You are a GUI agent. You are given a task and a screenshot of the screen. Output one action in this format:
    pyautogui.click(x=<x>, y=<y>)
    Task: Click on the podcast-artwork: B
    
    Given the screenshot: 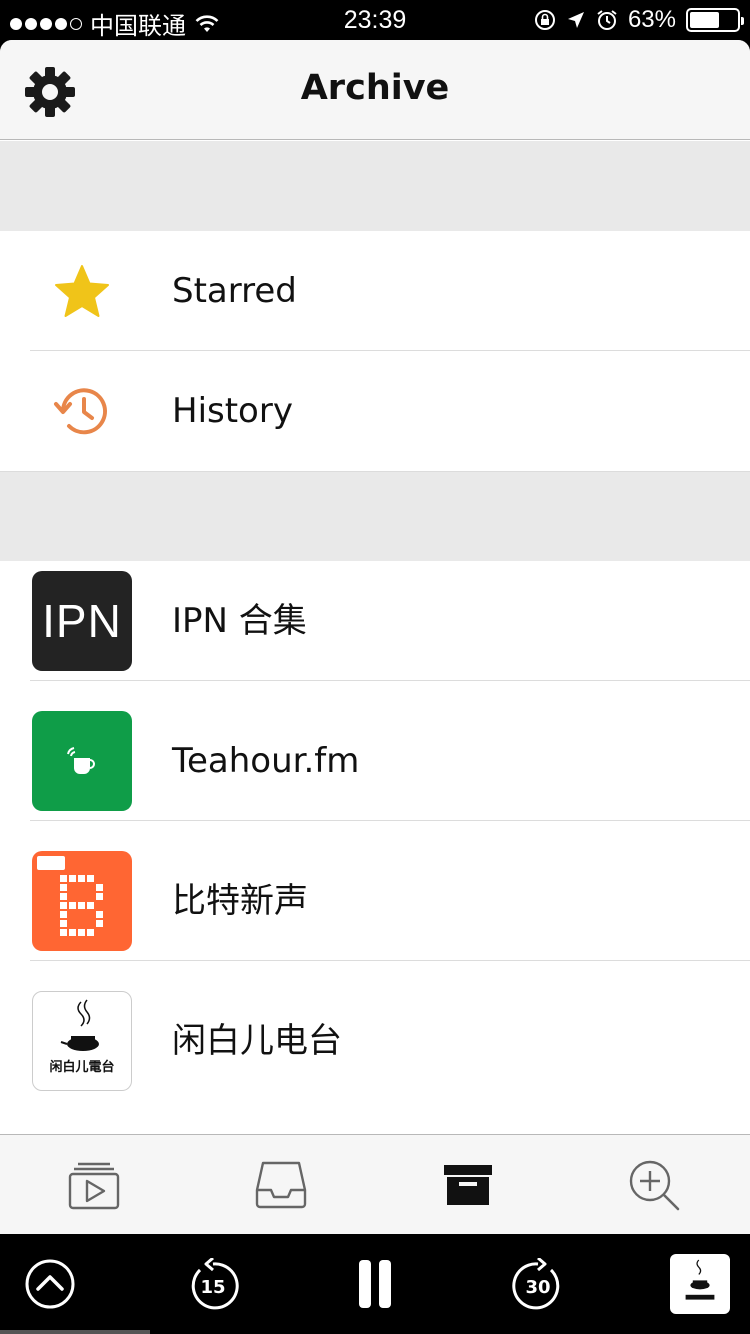 What is the action you would take?
    pyautogui.click(x=82, y=901)
    